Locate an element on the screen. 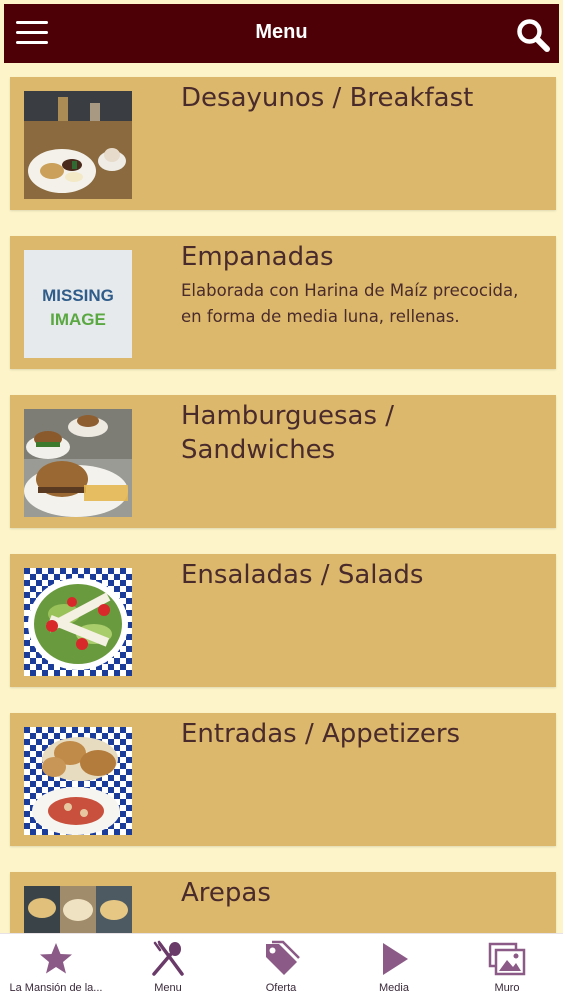  tab-muro: Muro is located at coordinates (507, 967).